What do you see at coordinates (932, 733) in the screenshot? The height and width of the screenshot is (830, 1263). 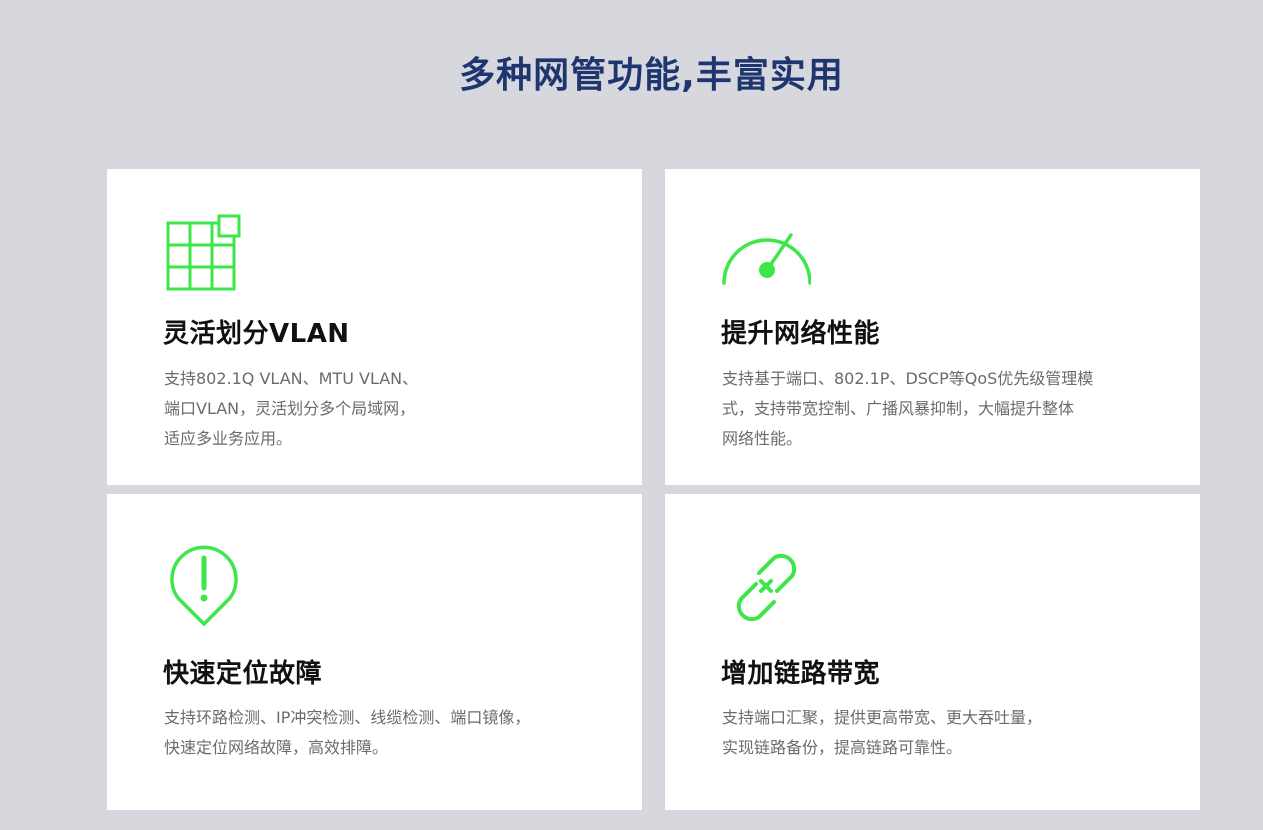 I see `card-description: 支持端口汇聚，提供更高带宽、更大吞吐量， 实现链路备份，提高链路可靠性。` at bounding box center [932, 733].